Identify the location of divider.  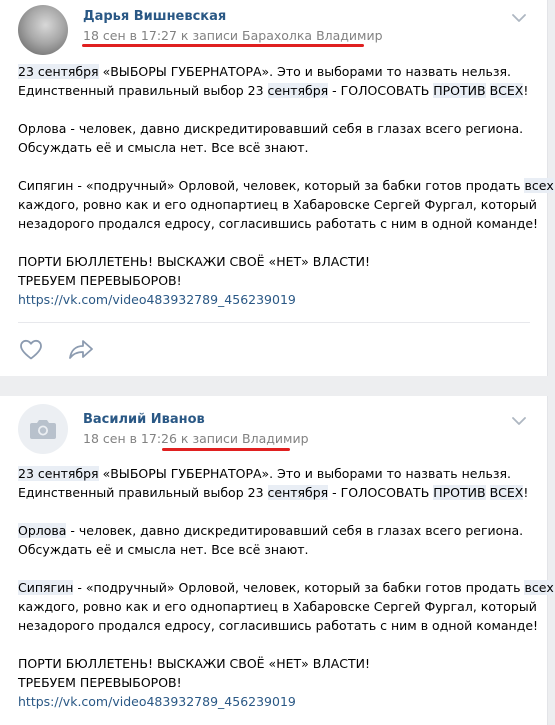
(274, 322).